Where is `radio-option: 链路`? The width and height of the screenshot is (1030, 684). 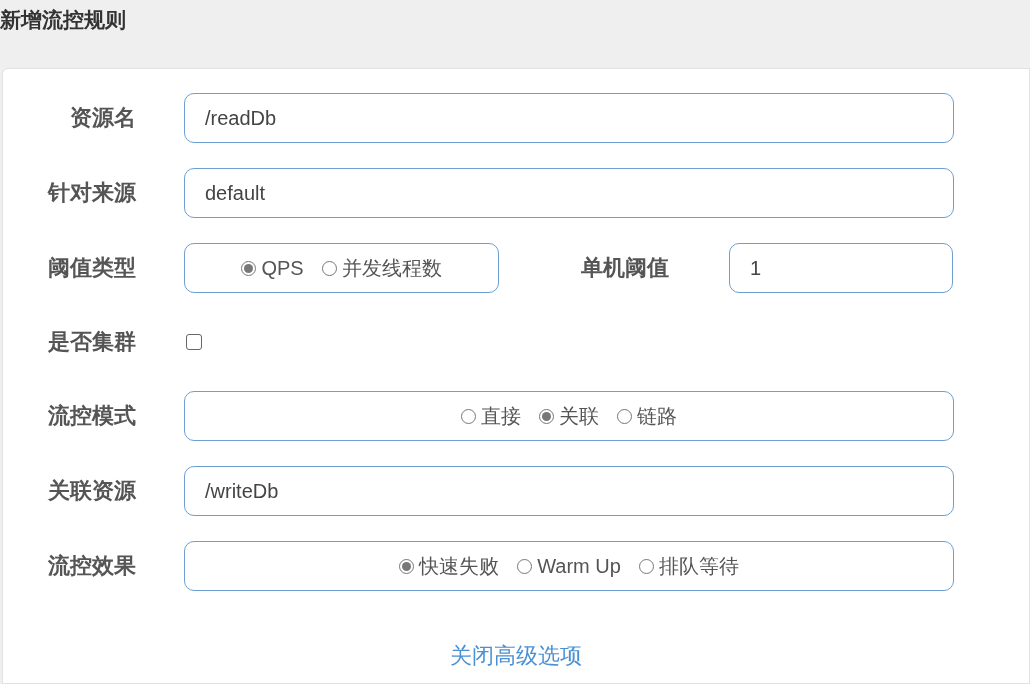
radio-option: 链路 is located at coordinates (647, 416).